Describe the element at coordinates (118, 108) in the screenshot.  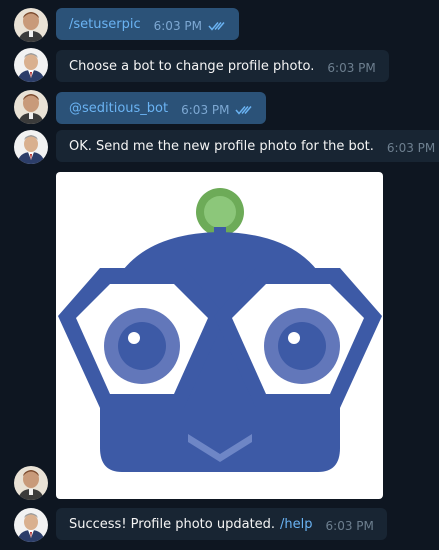
I see `mention-link: @seditious_bot` at that location.